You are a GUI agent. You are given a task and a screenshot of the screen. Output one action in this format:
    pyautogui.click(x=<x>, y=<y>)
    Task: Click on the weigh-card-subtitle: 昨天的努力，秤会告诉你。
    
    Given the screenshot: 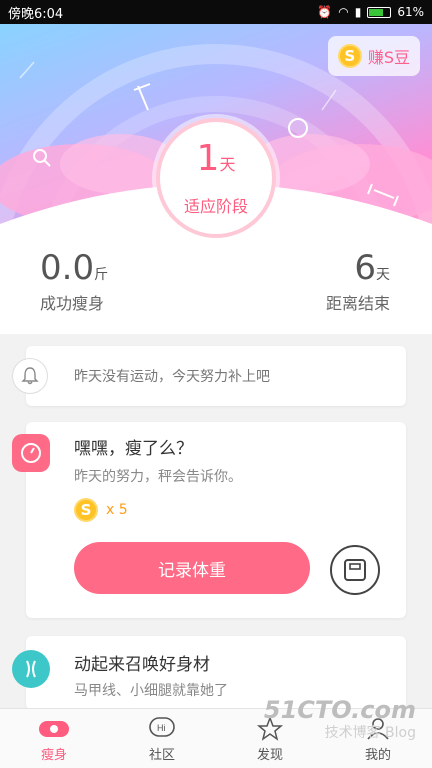 What is the action you would take?
    pyautogui.click(x=158, y=477)
    